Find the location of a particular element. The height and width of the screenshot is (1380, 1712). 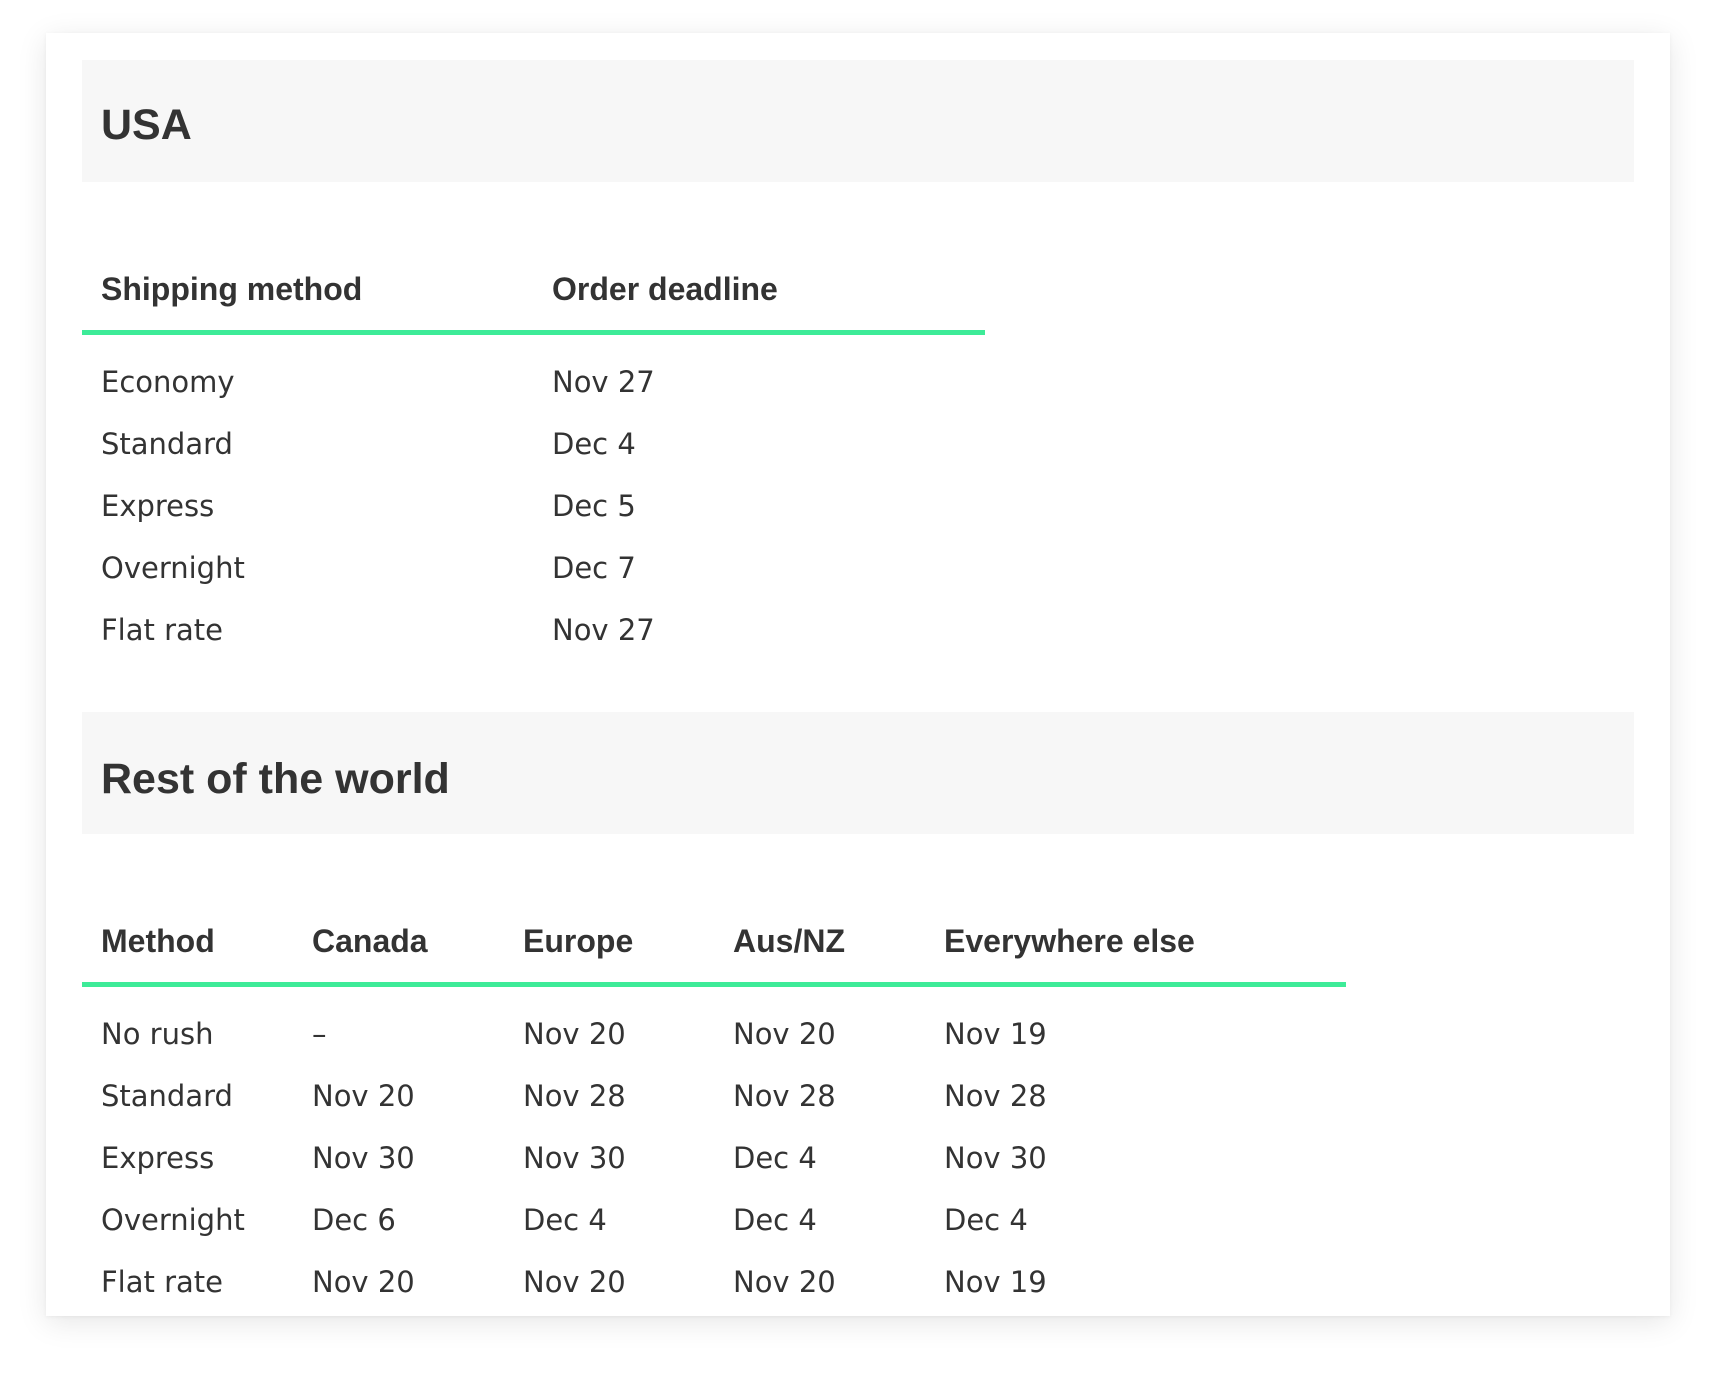

rest-of-world-section-title: Rest of the world is located at coordinates (275, 779).